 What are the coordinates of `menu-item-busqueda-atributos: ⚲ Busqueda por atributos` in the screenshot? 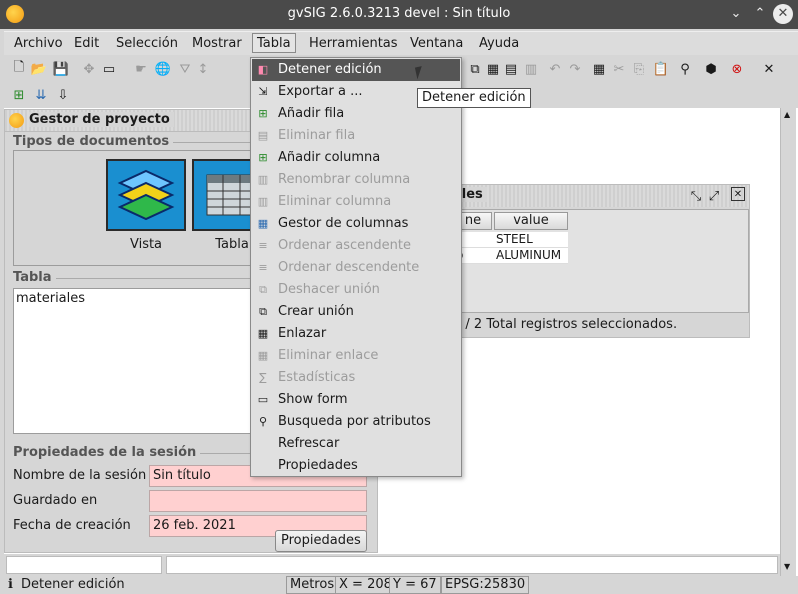 It's located at (356, 422).